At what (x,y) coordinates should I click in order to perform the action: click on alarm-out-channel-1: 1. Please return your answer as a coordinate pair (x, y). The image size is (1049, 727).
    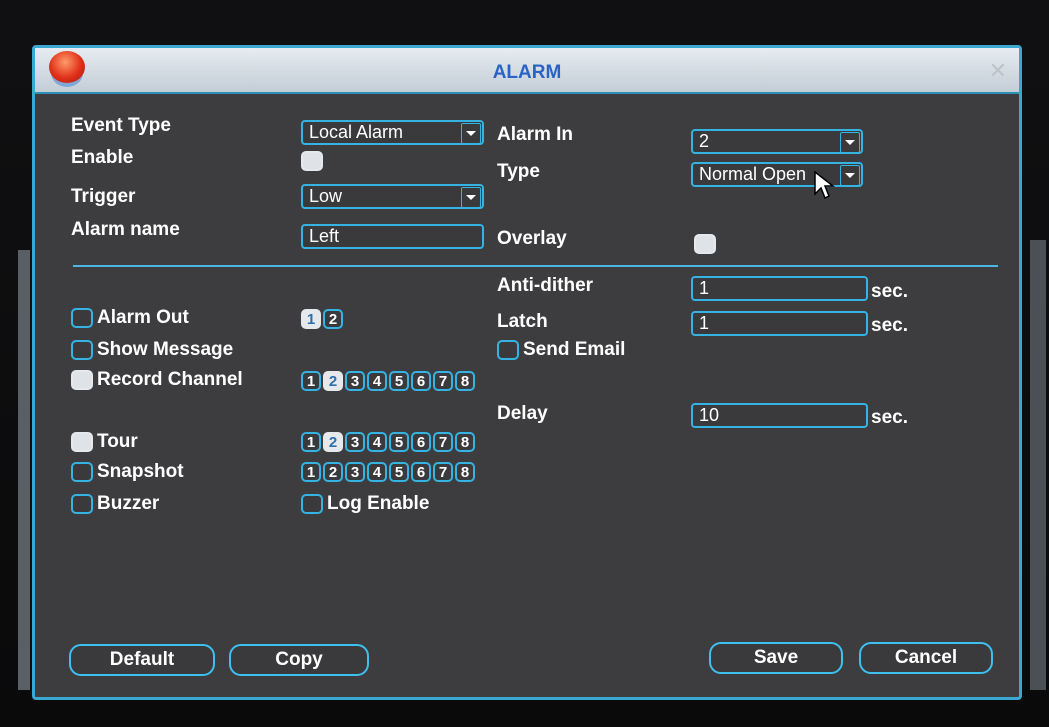
    Looking at the image, I should click on (311, 319).